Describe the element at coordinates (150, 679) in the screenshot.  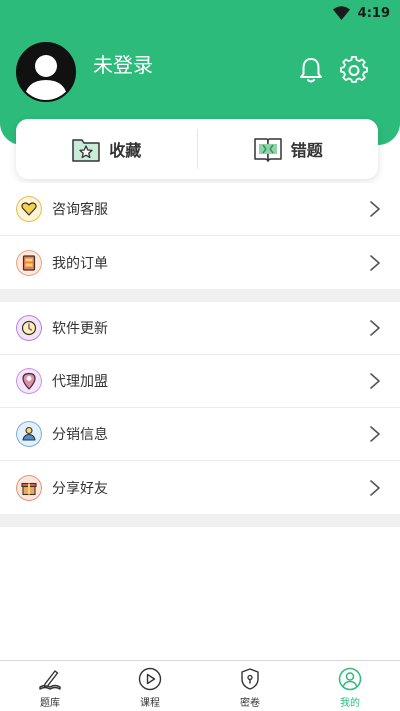
I see `play-icon` at that location.